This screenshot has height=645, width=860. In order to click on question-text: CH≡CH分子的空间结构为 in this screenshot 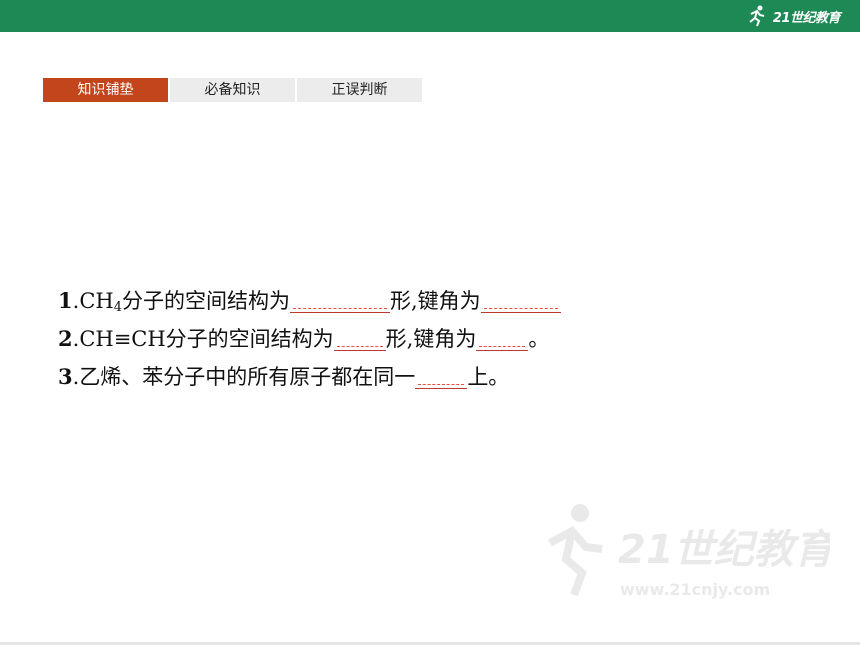, I will do `click(206, 339)`.